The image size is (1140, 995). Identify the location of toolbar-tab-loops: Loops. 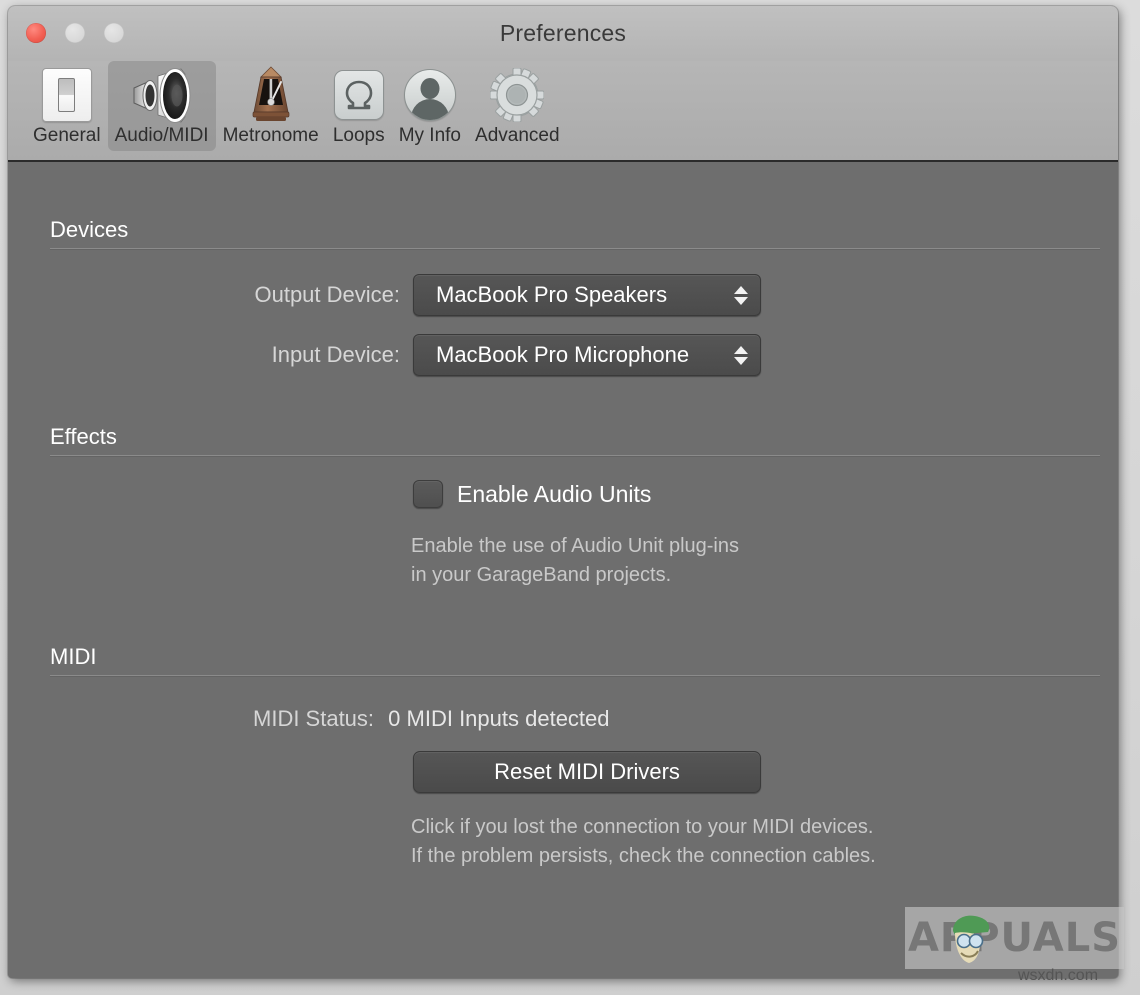
(359, 106).